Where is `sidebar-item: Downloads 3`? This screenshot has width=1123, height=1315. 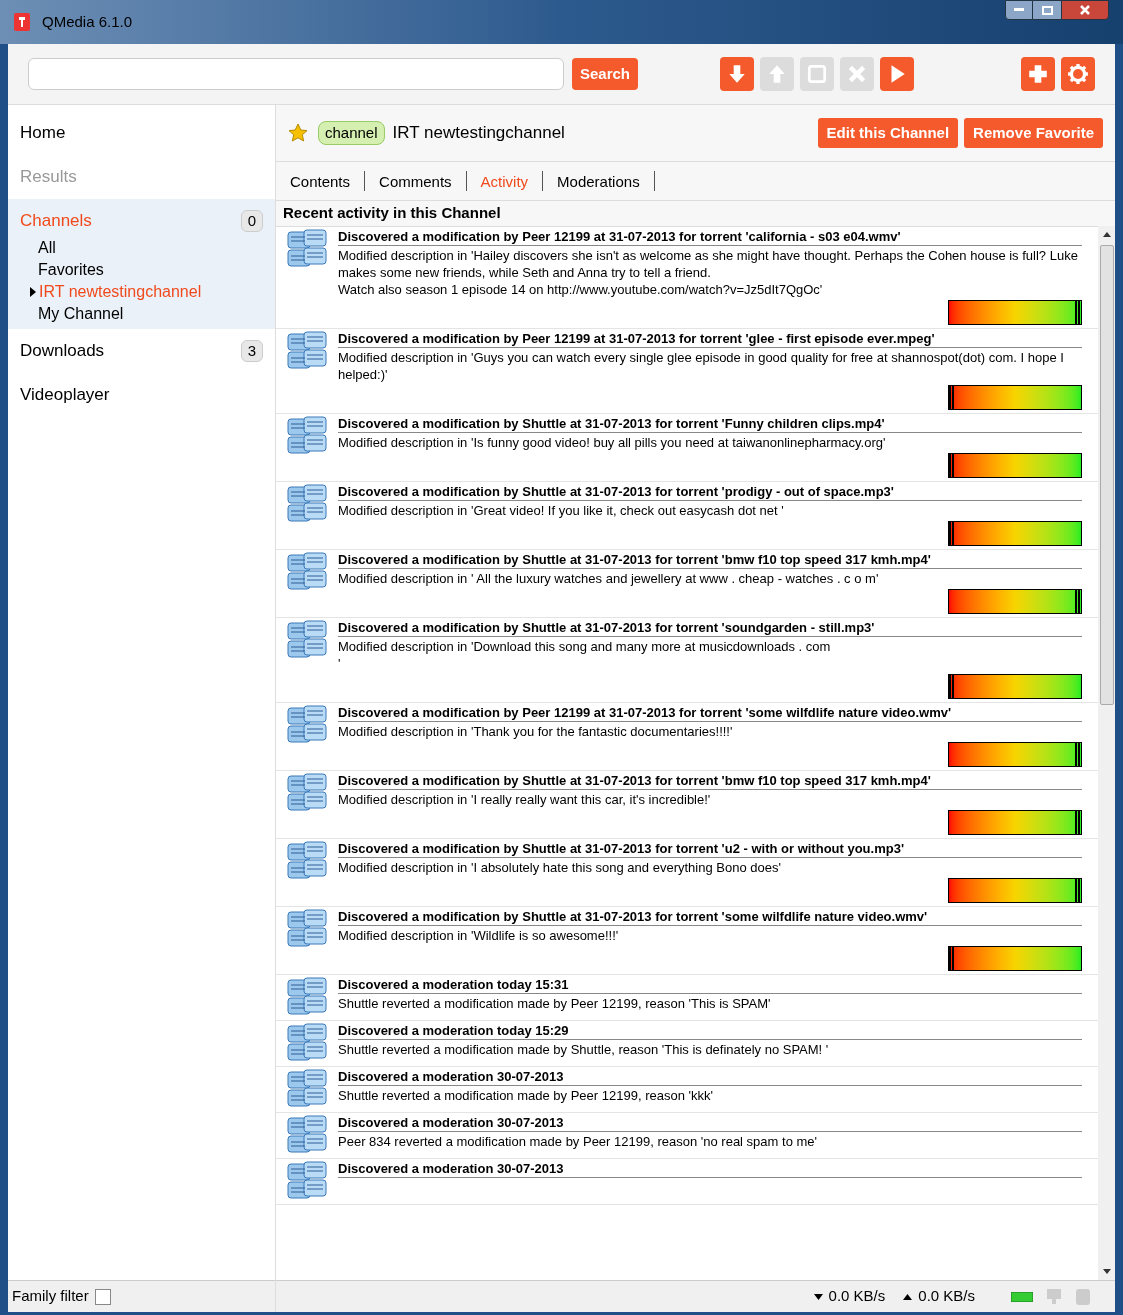
sidebar-item: Downloads 3 is located at coordinates (141, 351).